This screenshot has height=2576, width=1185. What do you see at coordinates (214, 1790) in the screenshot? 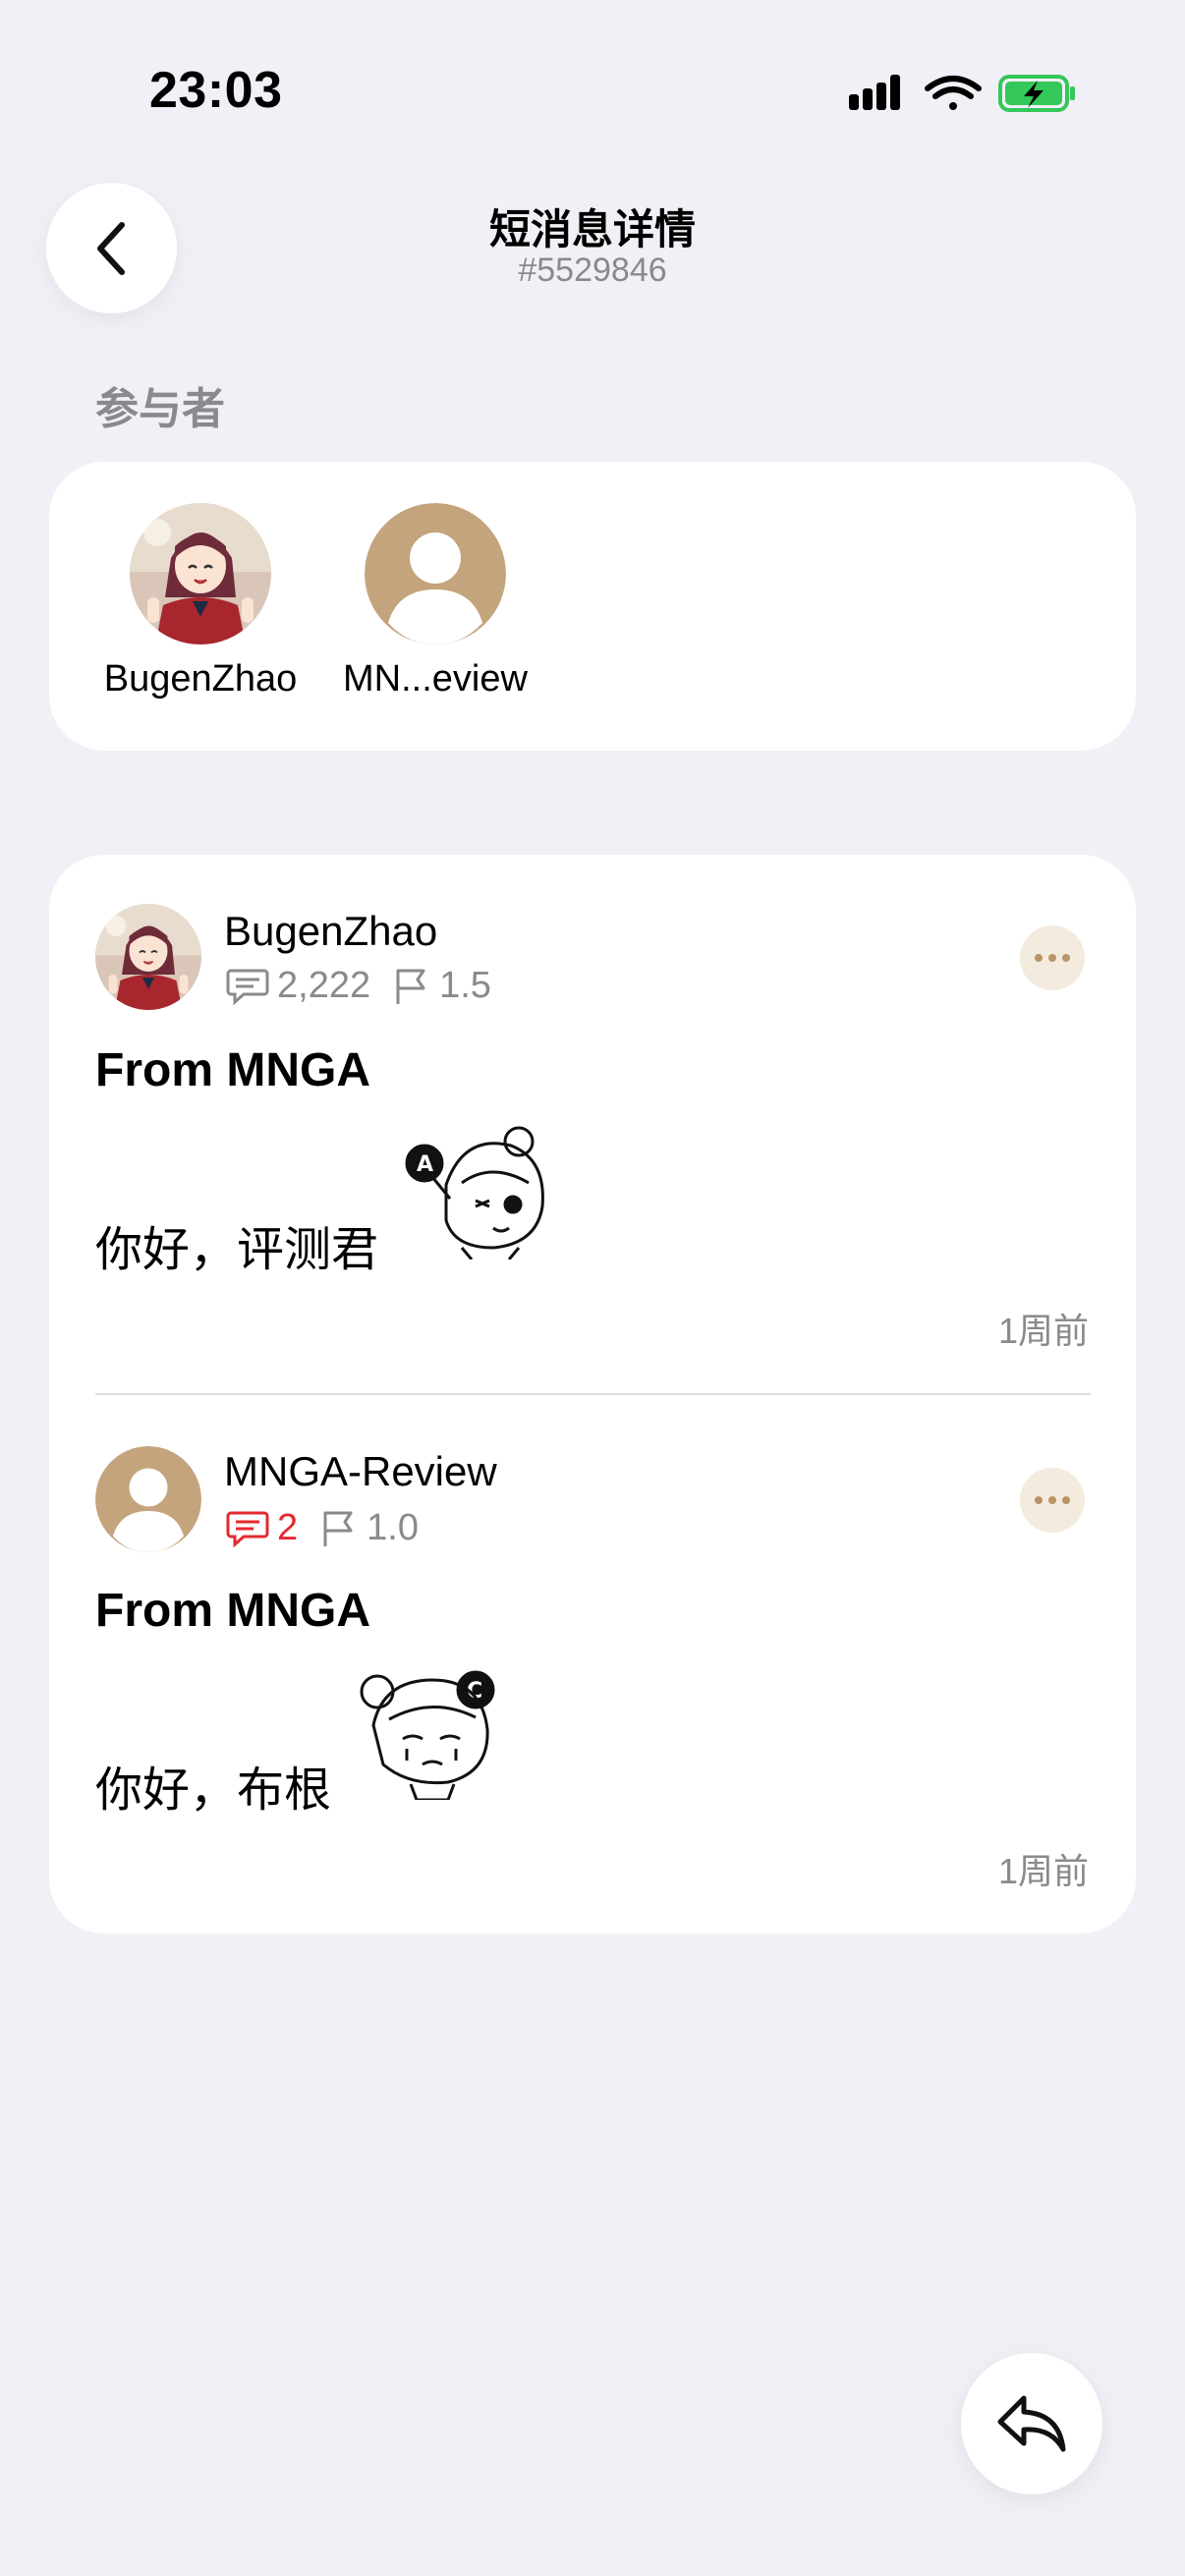
I see `message-body: 你好，布根` at bounding box center [214, 1790].